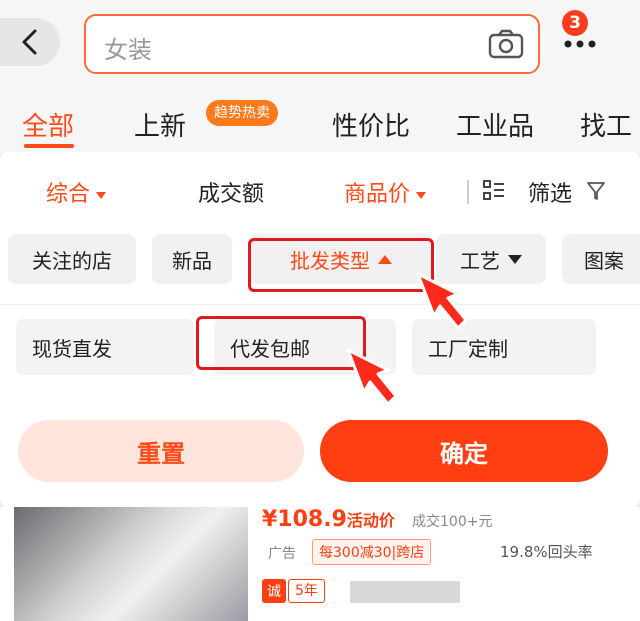 Image resolution: width=640 pixels, height=621 pixels. I want to click on tab-new: 上新, so click(160, 124).